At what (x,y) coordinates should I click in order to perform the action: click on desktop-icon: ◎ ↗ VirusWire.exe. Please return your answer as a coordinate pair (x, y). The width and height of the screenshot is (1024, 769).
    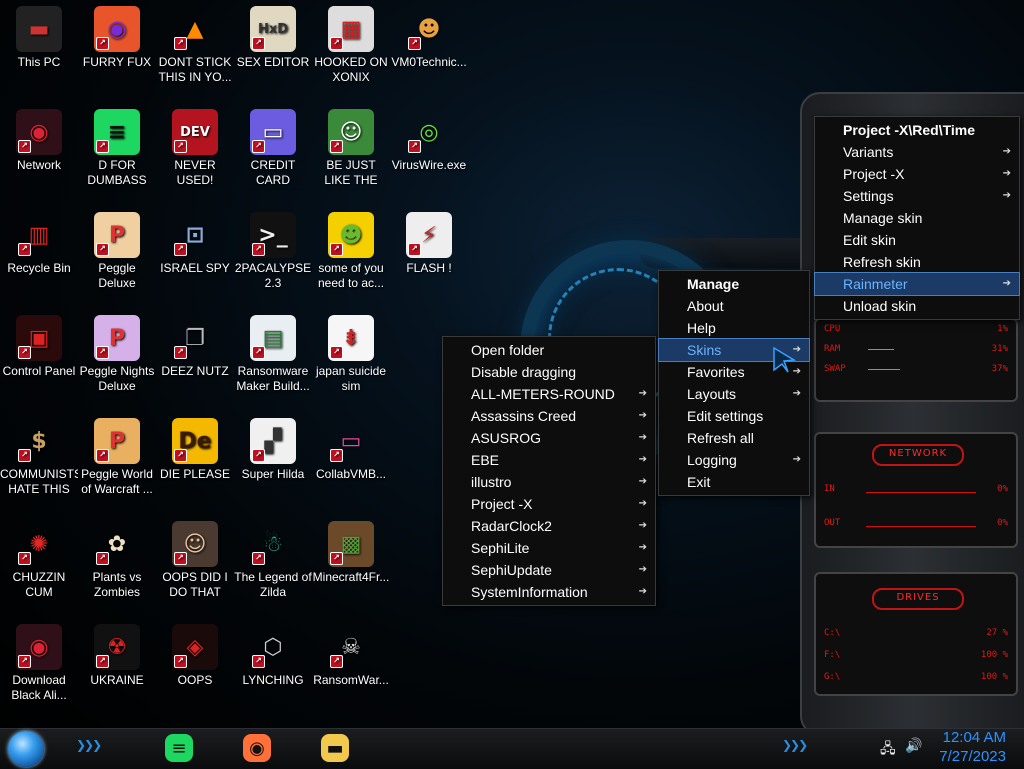
    Looking at the image, I should click on (429, 152).